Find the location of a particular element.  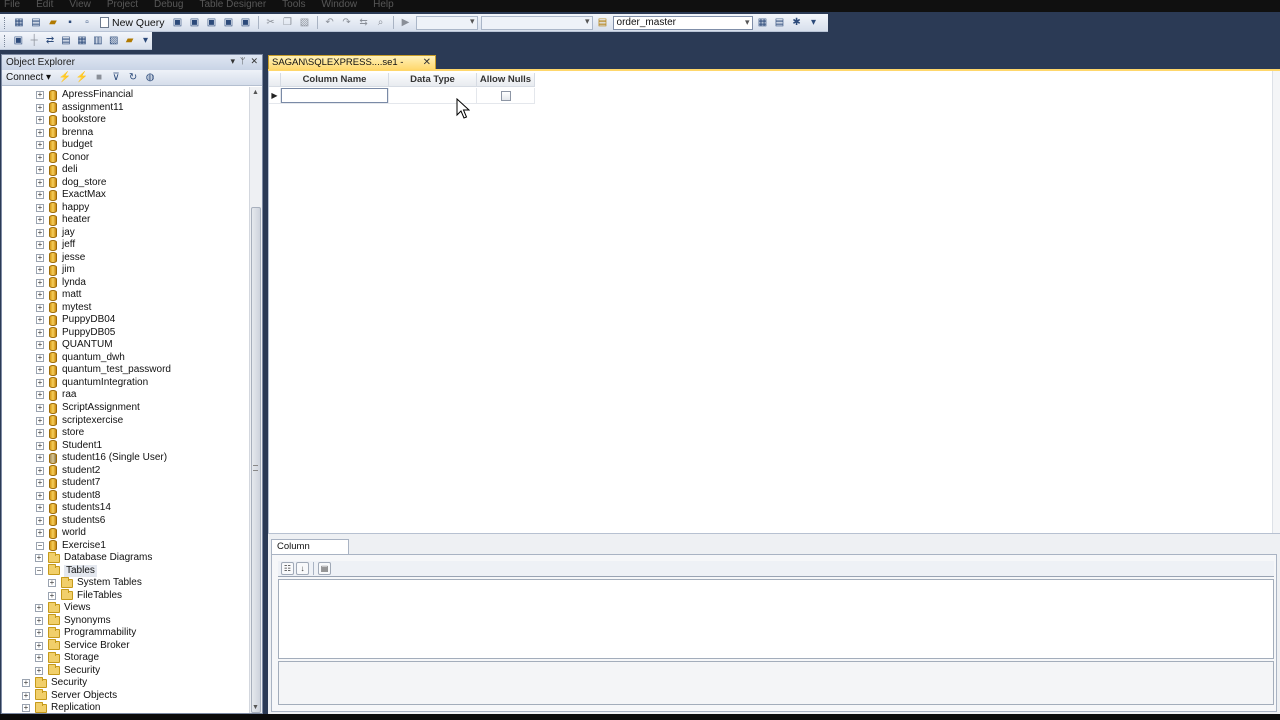

analysis-query-icon: ▣ is located at coordinates (195, 23).